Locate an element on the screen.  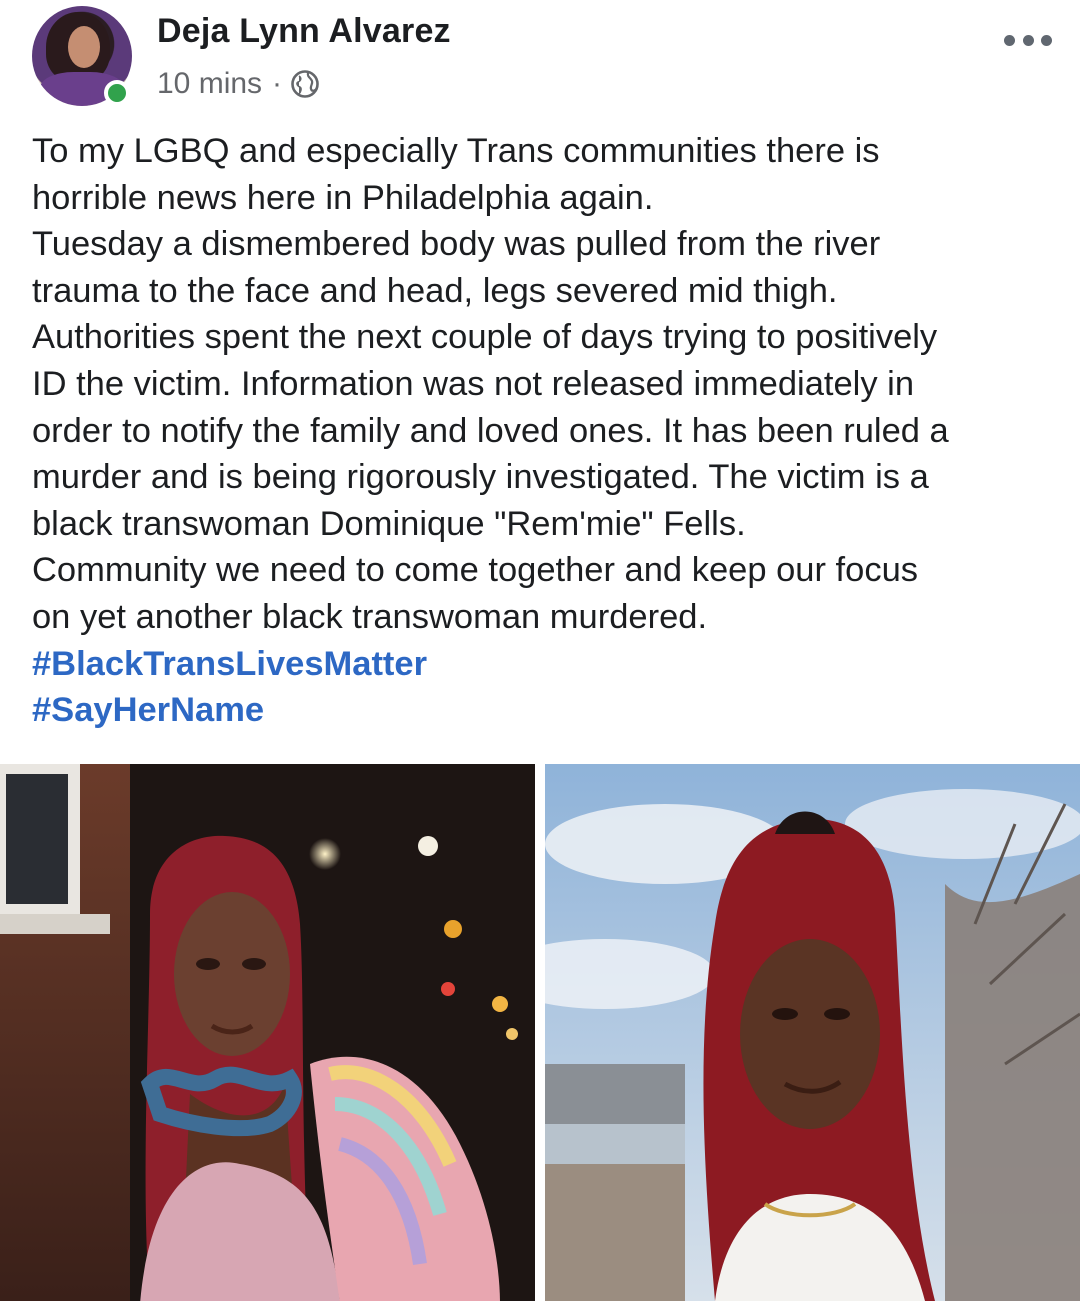
hashtag-link: #SayHerName is located at coordinates (552, 710).